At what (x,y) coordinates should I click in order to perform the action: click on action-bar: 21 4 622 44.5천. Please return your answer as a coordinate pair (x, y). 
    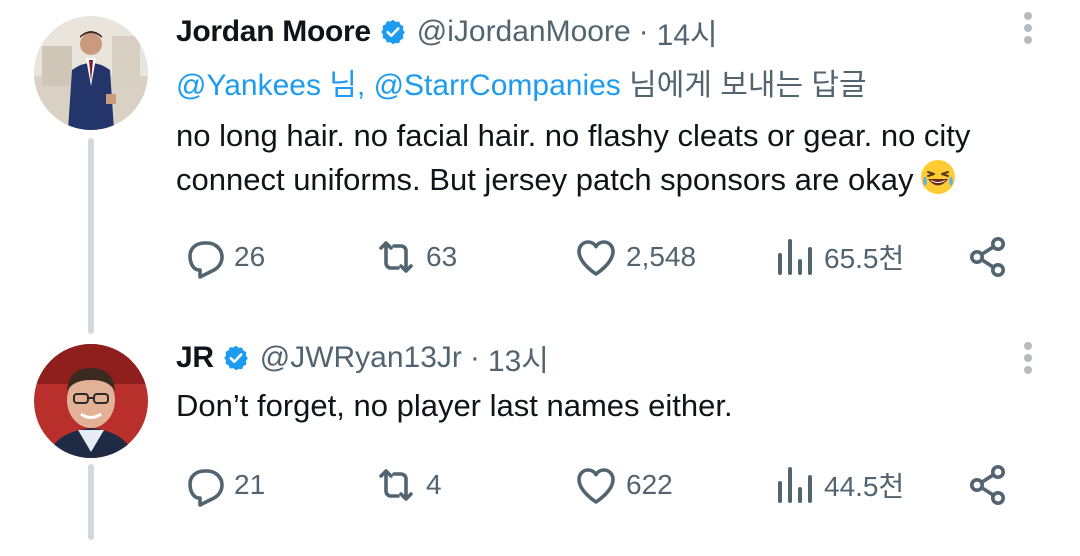
    Looking at the image, I should click on (598, 485).